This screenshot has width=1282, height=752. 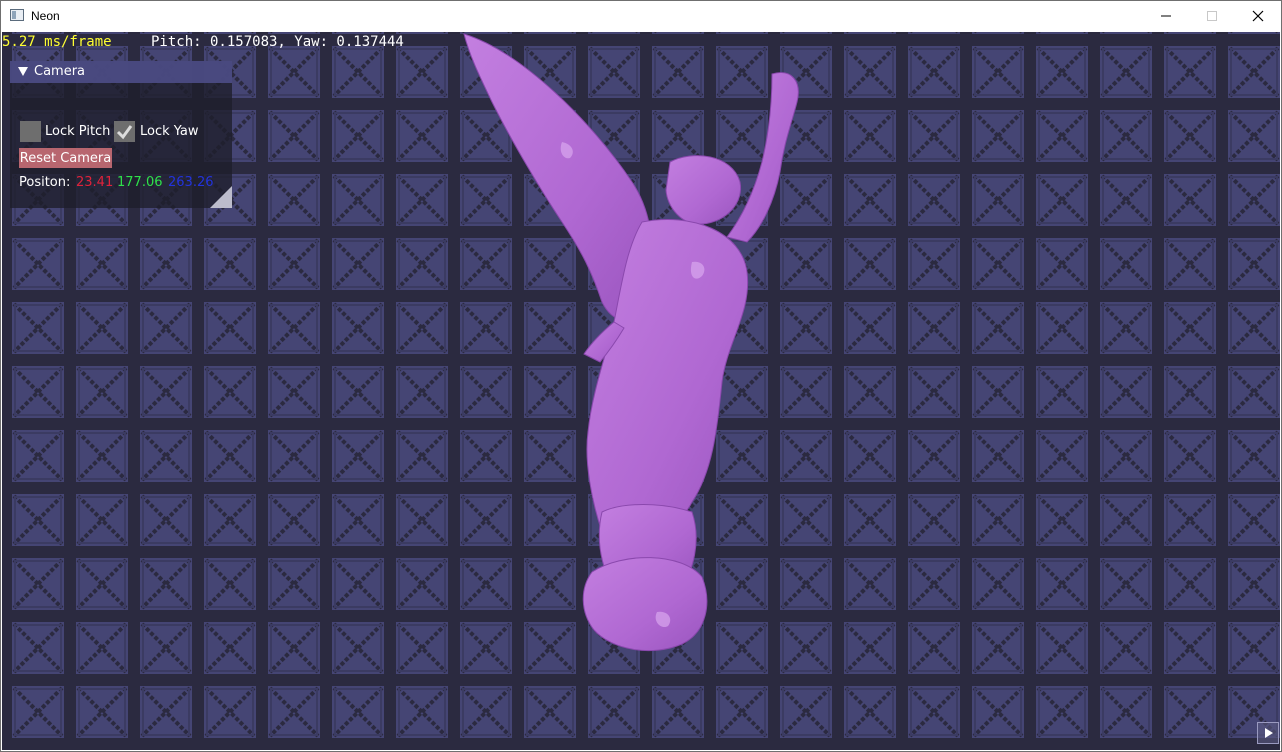 What do you see at coordinates (57, 42) in the screenshot?
I see `frametime-readout: 5.27 ms/frame` at bounding box center [57, 42].